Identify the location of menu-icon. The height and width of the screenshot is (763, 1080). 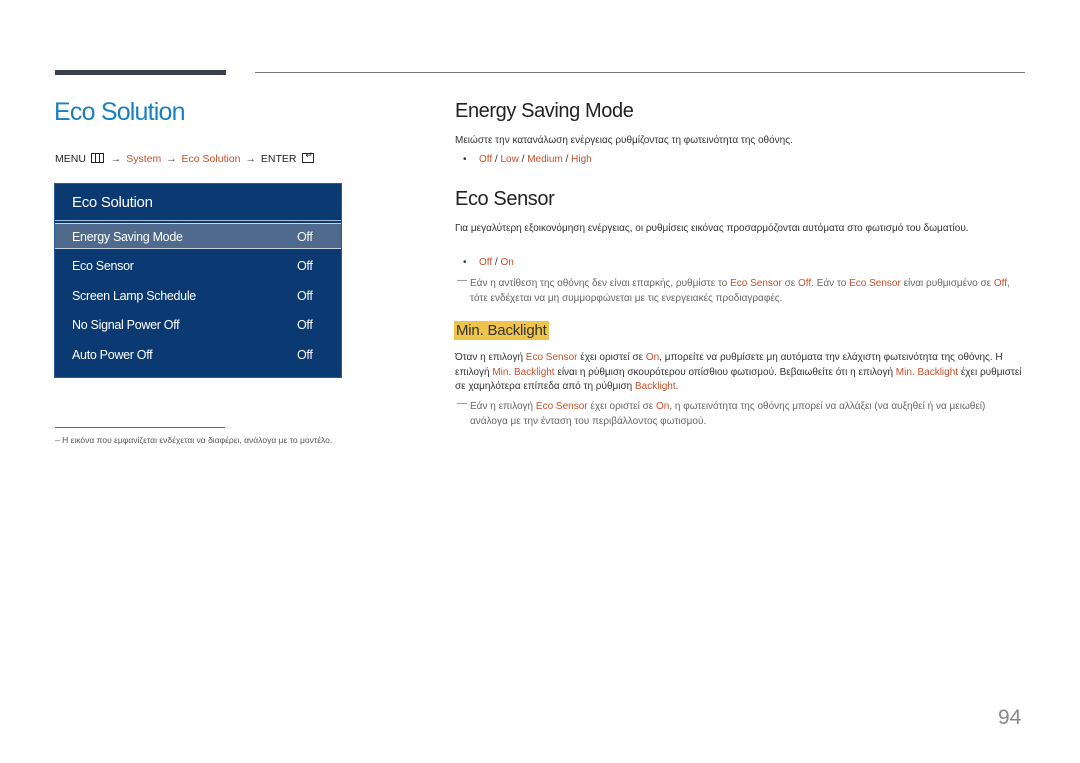
(97, 158).